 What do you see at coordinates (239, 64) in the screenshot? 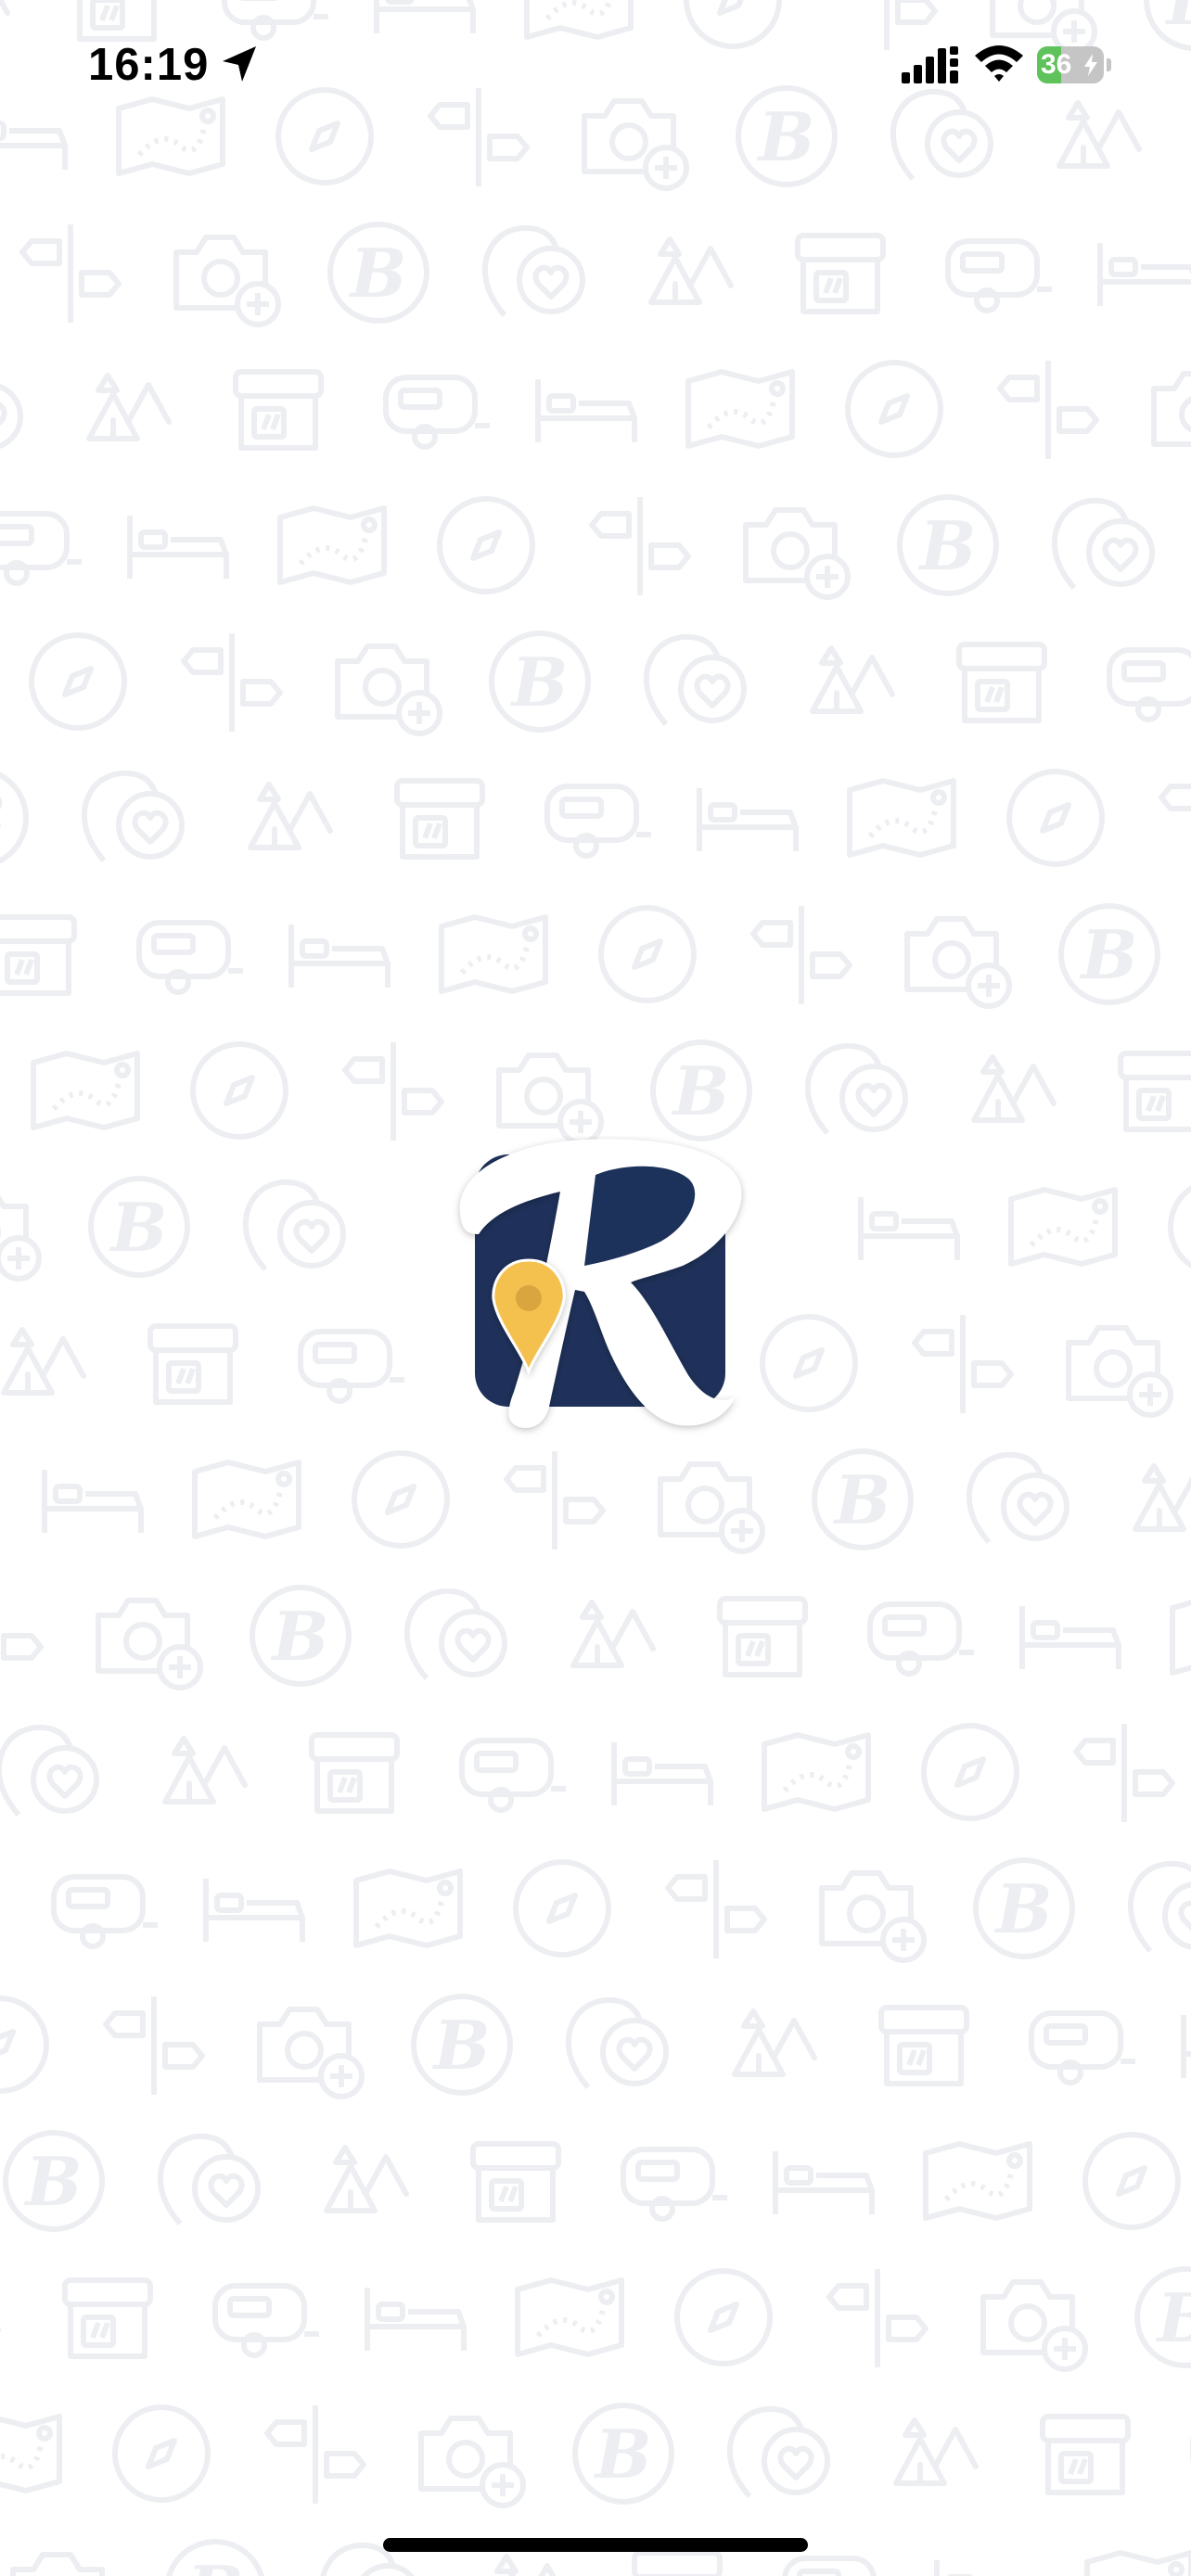
I see `location-arrow-icon` at bounding box center [239, 64].